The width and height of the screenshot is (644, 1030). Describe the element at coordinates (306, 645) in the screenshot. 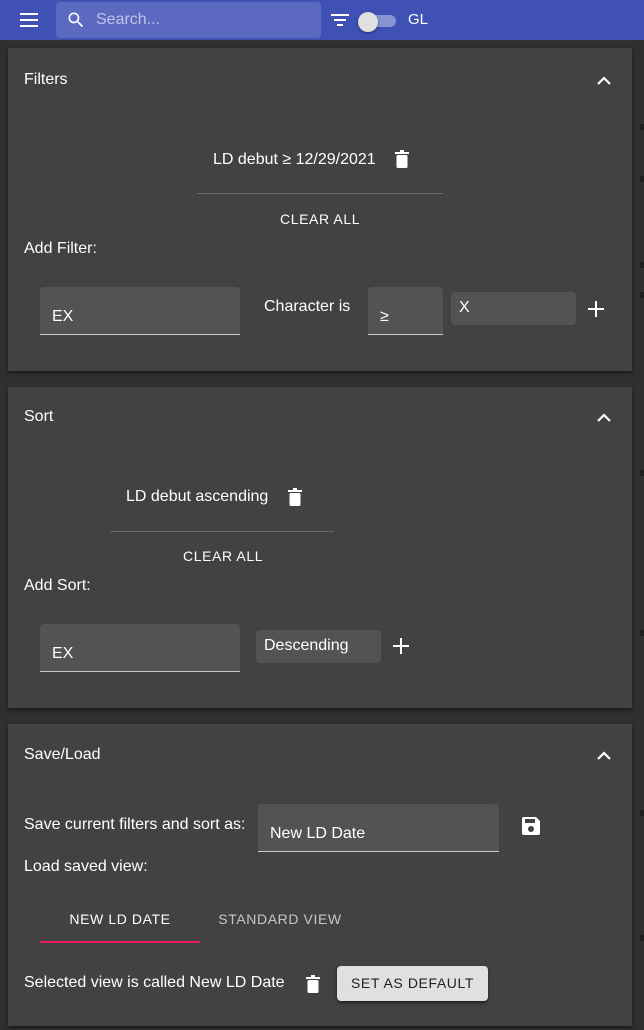

I see `direction-value: Descending` at that location.